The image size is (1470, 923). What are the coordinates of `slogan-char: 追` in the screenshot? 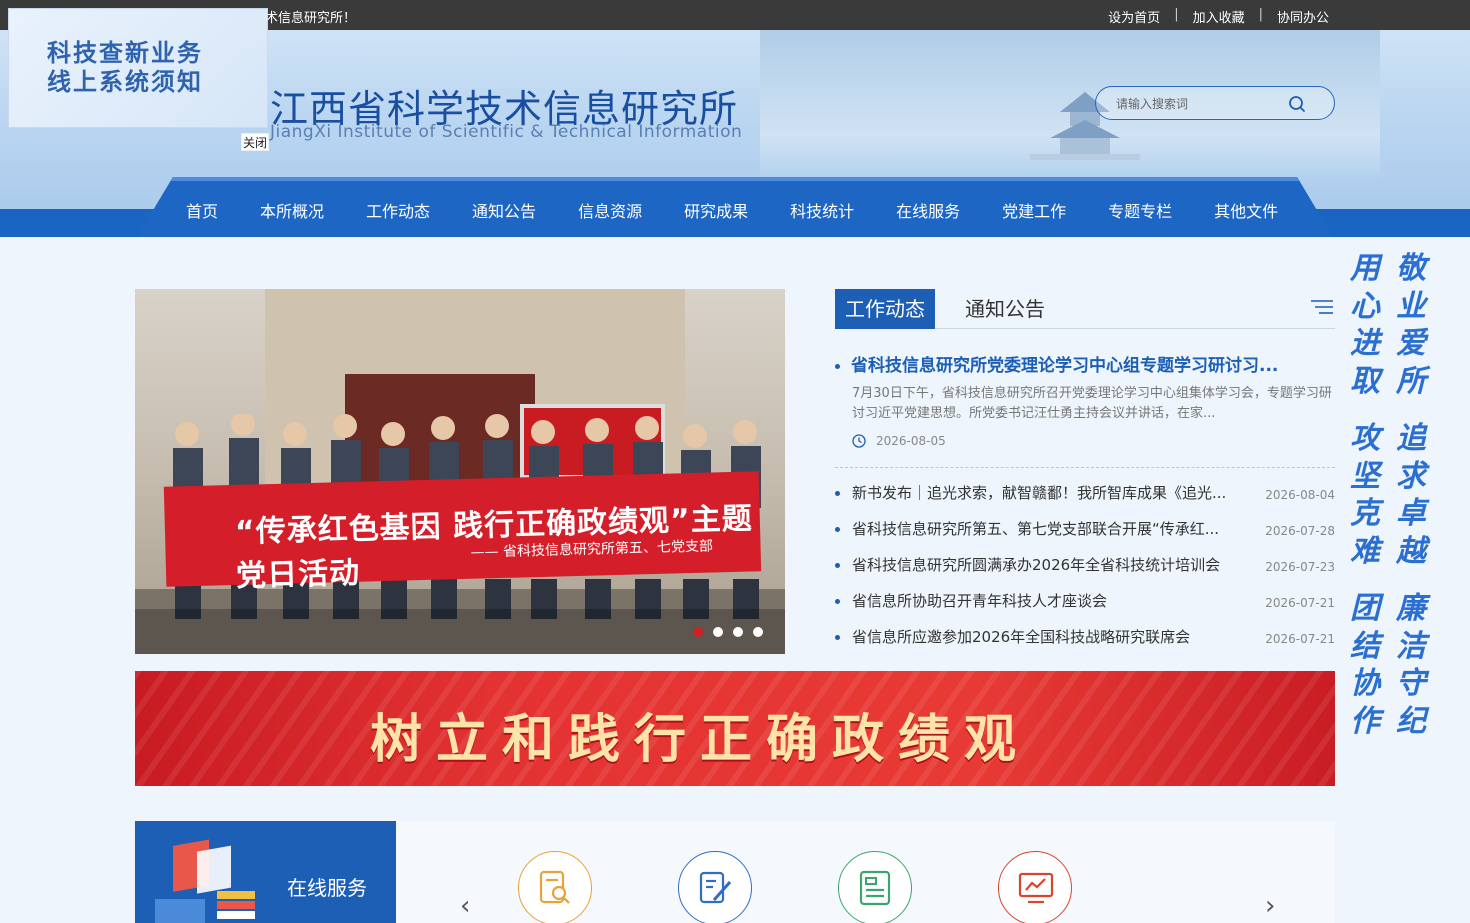 It's located at (1411, 438).